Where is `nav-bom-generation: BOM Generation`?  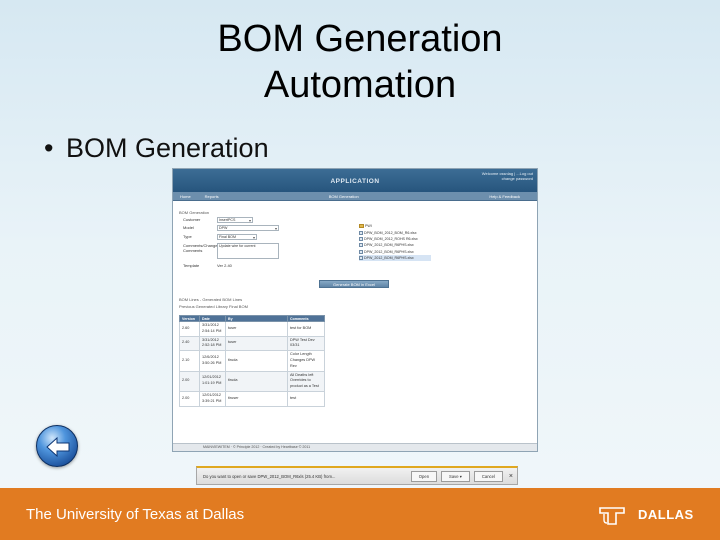
nav-bom-generation: BOM Generation is located at coordinates (344, 196).